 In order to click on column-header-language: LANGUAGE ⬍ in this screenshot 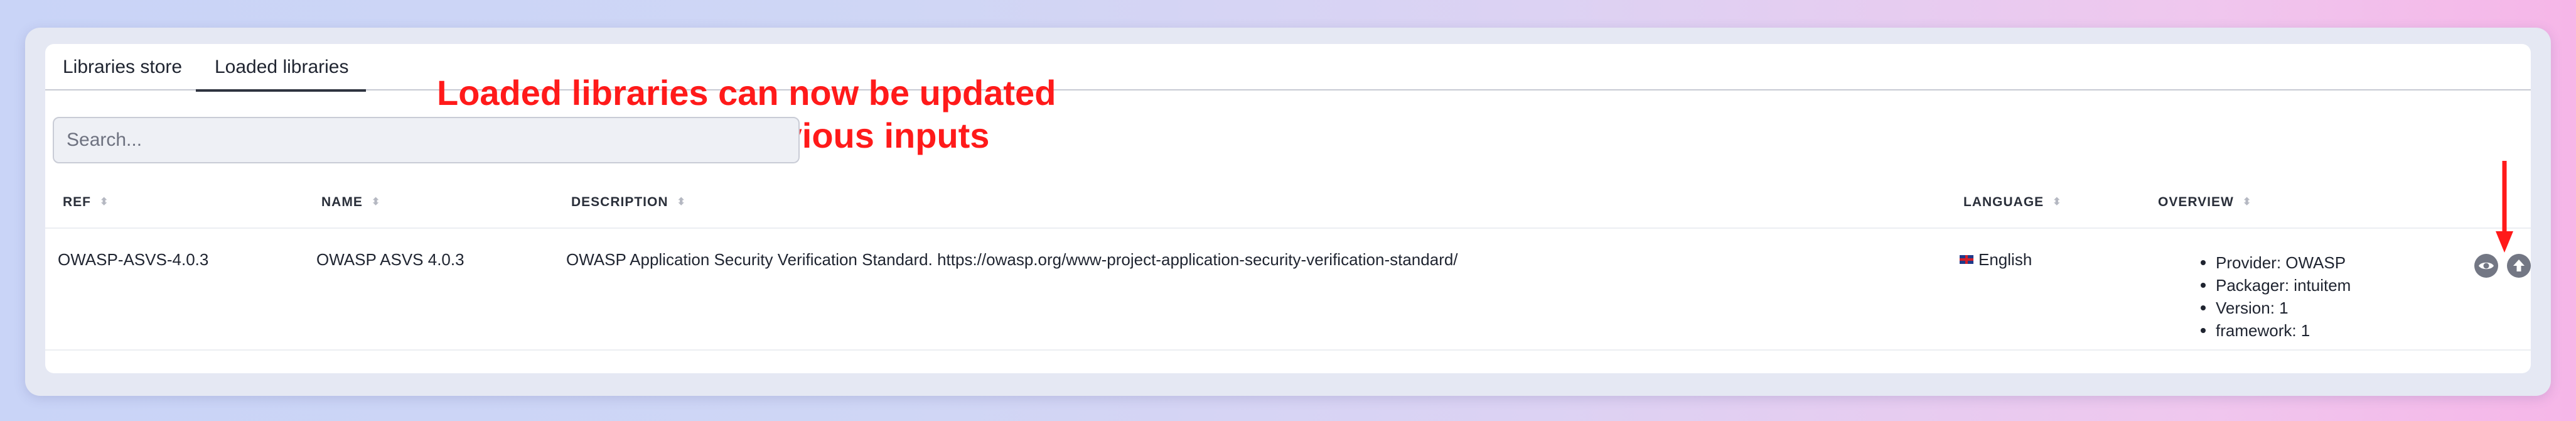, I will do `click(2012, 202)`.